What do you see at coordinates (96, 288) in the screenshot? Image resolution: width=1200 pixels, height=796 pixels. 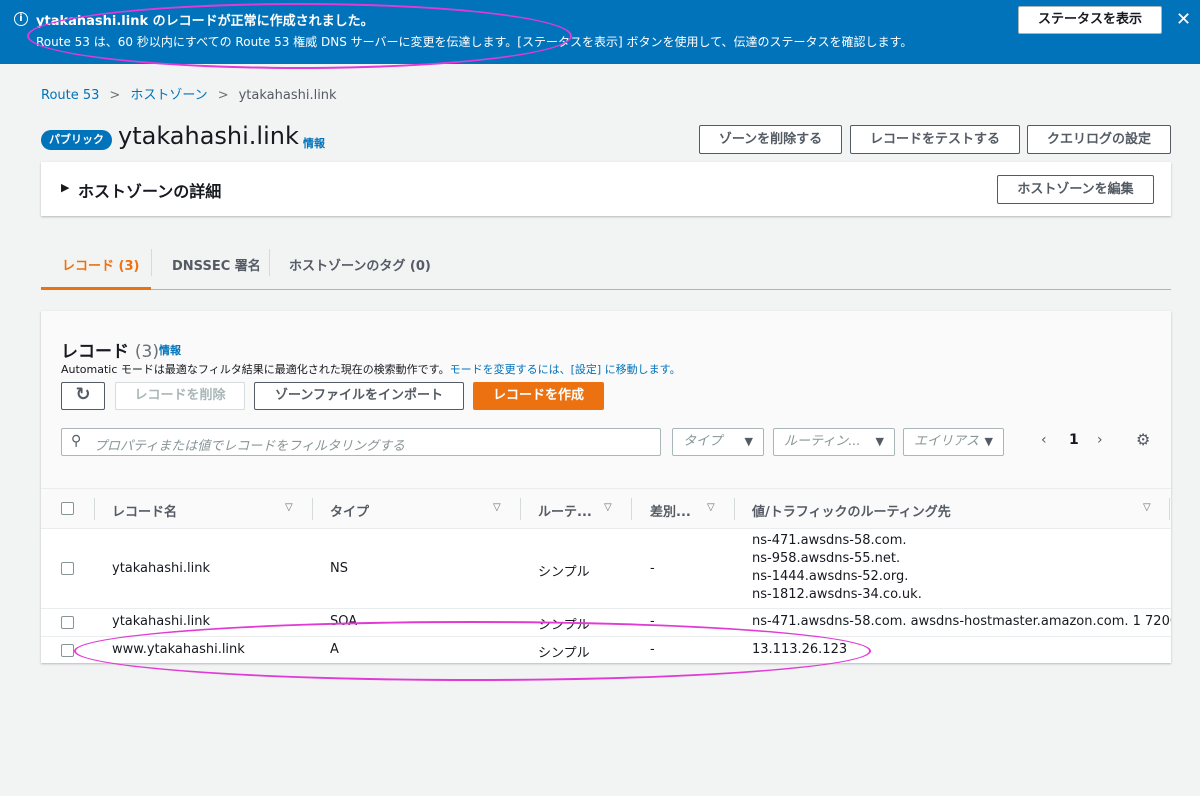 I see `active-tab-indicator` at bounding box center [96, 288].